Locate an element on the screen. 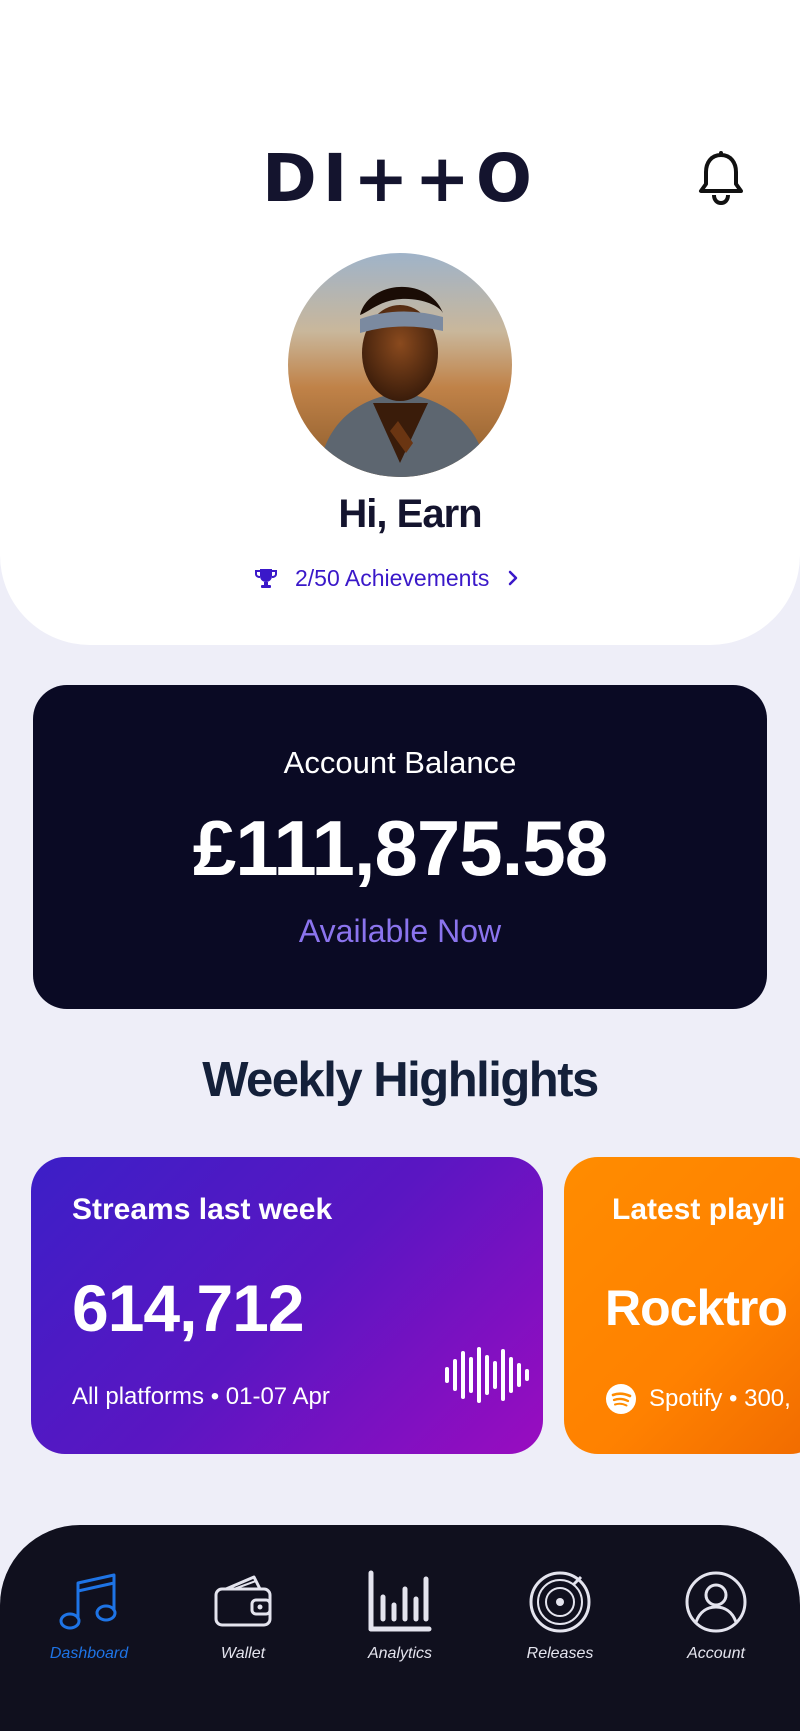  highlight-subtitle-text: Spotify • 300, is located at coordinates (720, 1398).